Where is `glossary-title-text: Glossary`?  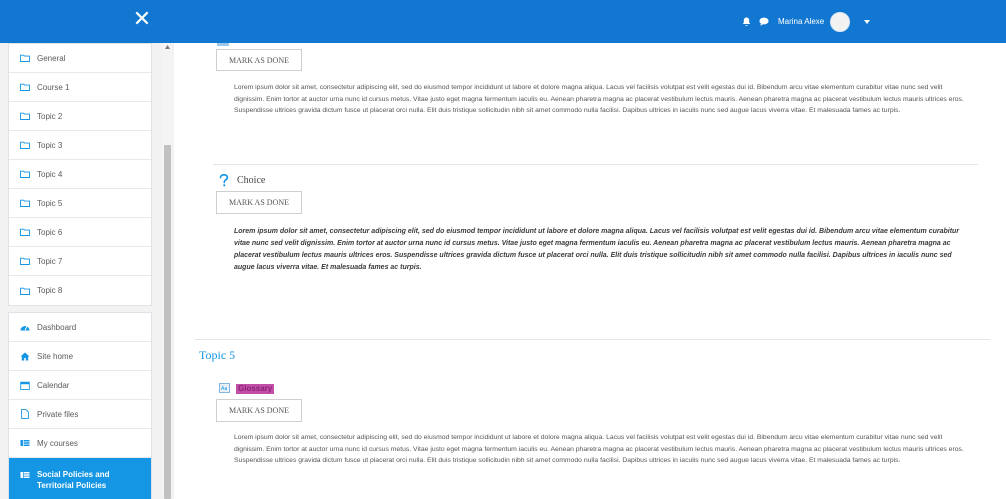 glossary-title-text: Glossary is located at coordinates (255, 388).